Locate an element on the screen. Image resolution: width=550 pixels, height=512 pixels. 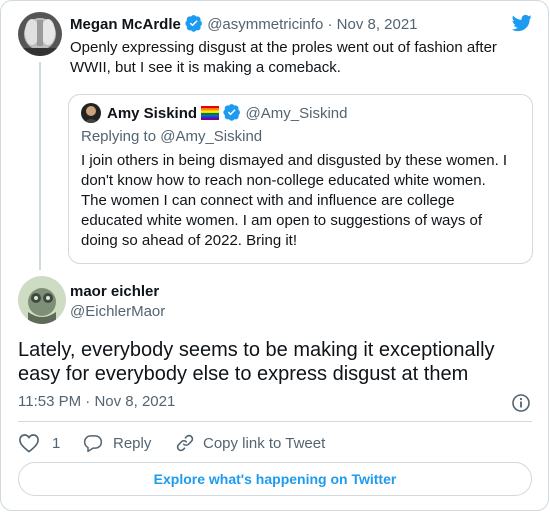
like-count: 1 is located at coordinates (56, 443).